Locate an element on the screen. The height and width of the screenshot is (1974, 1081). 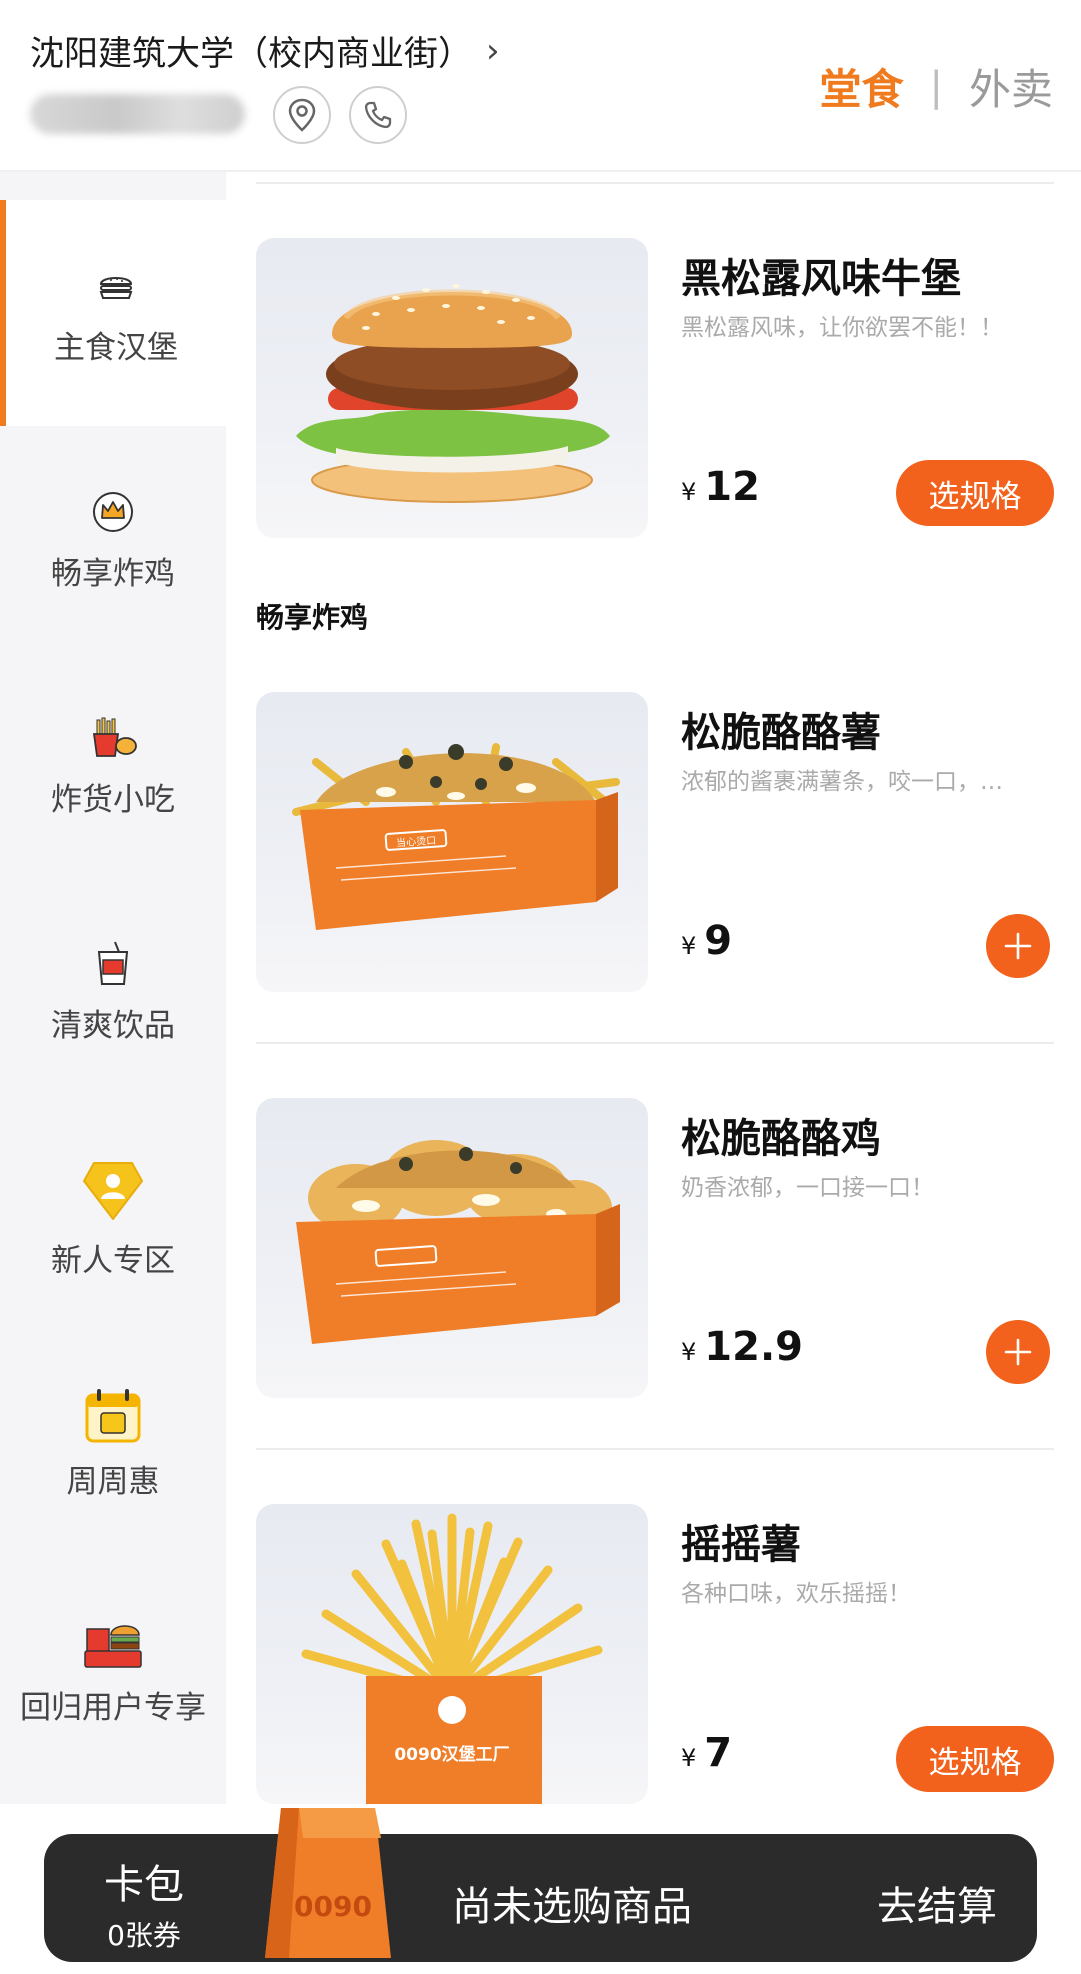
cart-status-text: 尚未选购商品 is located at coordinates (572, 1907).